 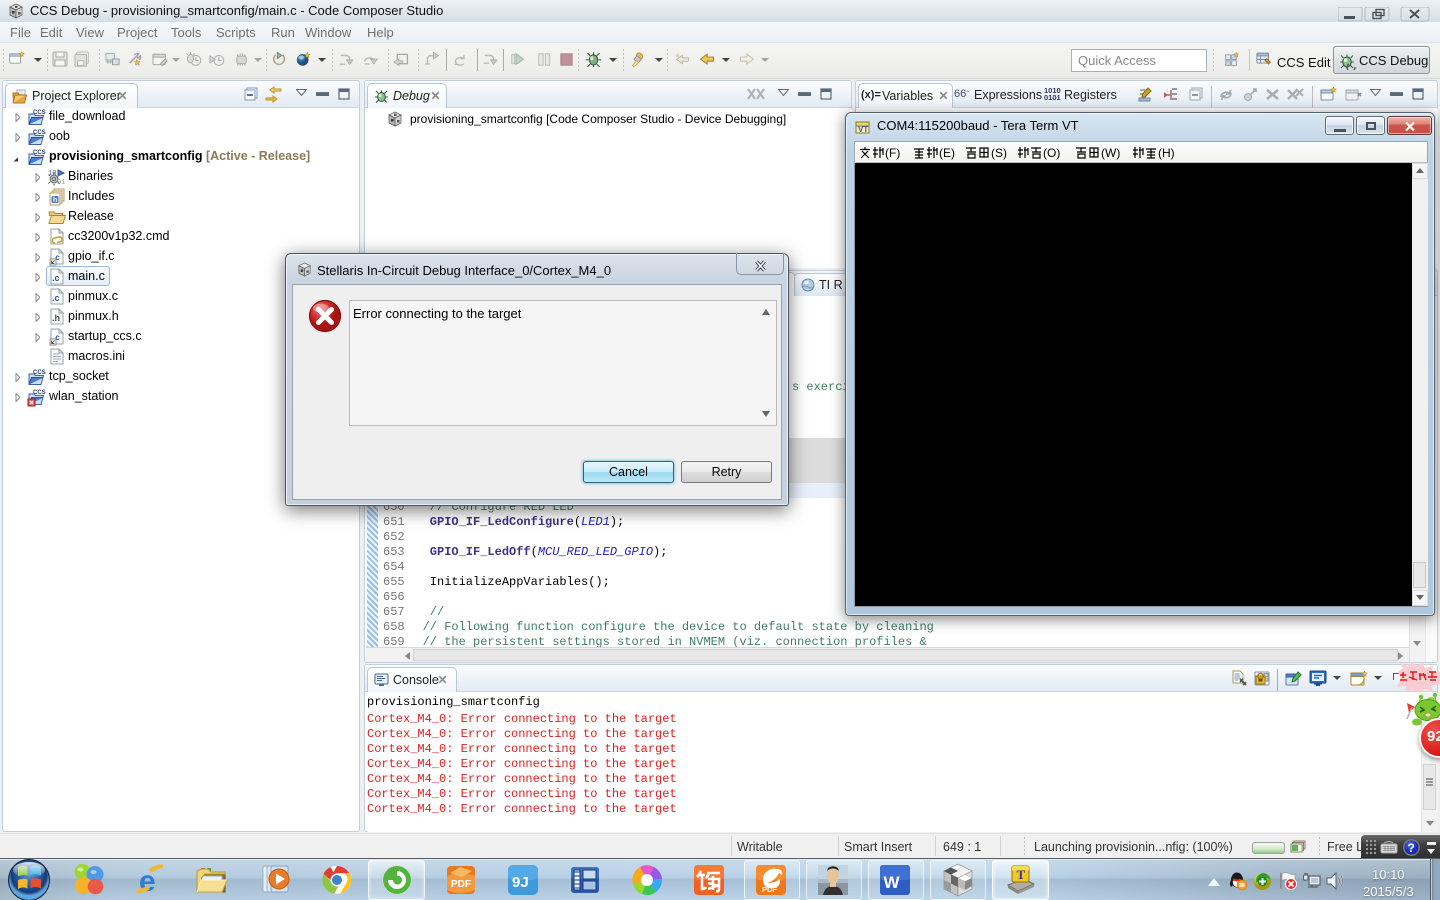 I want to click on svg-text: .h, so click(x=56, y=318).